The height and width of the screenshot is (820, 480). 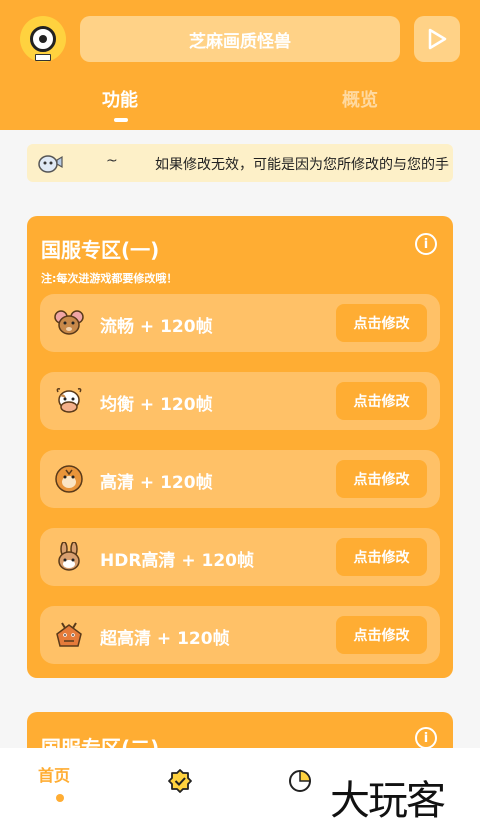 What do you see at coordinates (240, 784) in the screenshot?
I see `bottom-nav: 首页 大玩客` at bounding box center [240, 784].